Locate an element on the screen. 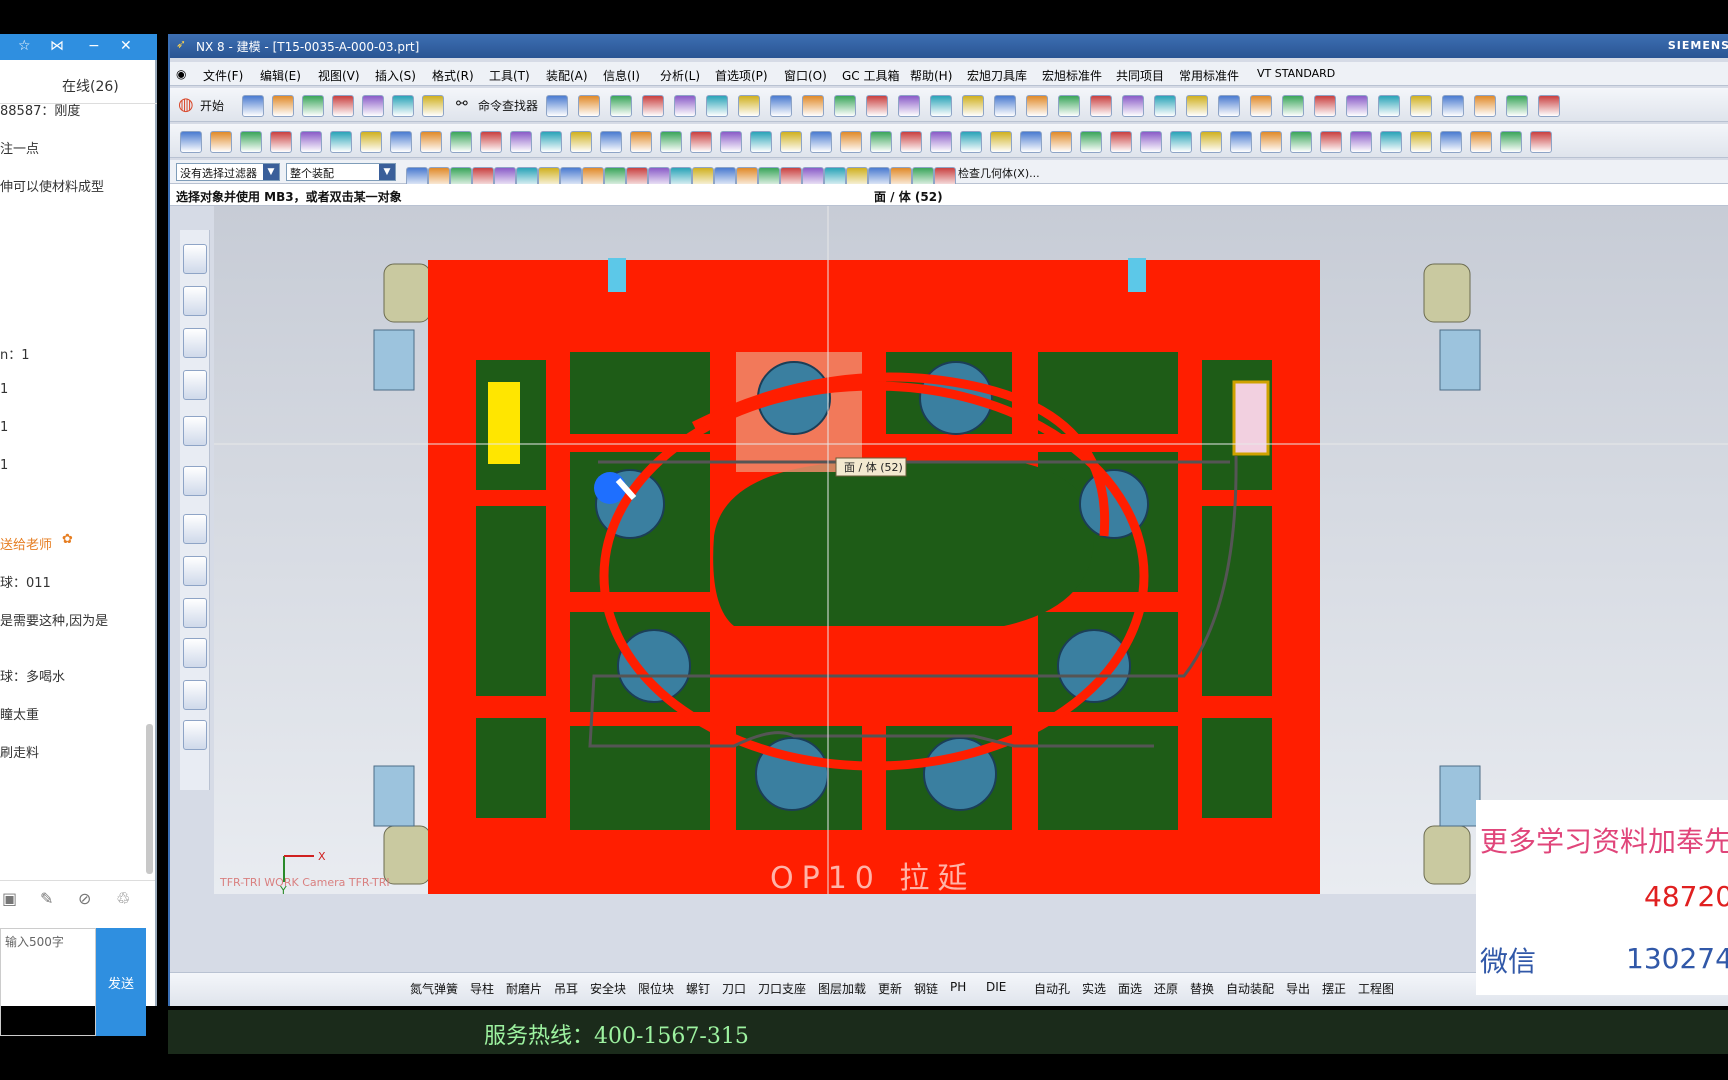 The height and width of the screenshot is (1080, 1728). history-icon is located at coordinates (195, 529).